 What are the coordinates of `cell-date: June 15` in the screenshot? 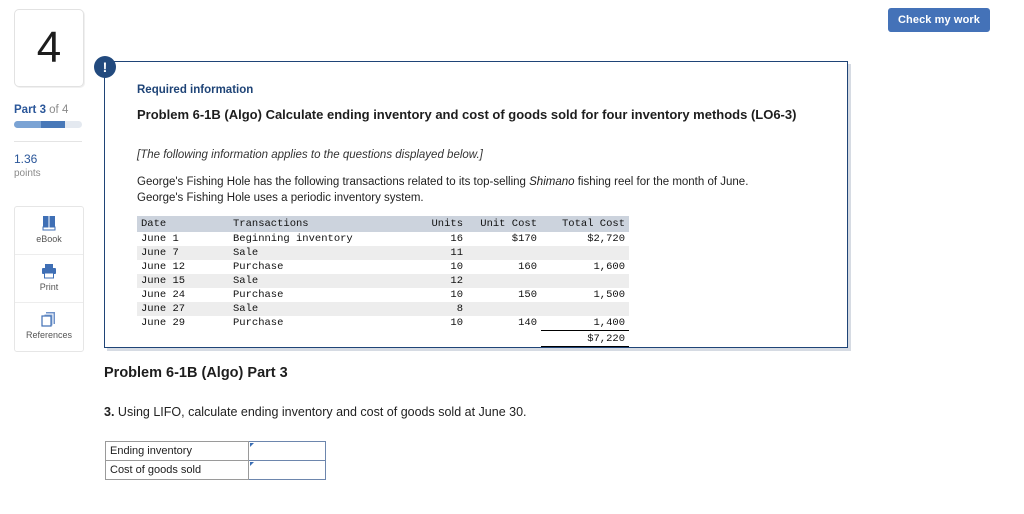 It's located at (163, 281).